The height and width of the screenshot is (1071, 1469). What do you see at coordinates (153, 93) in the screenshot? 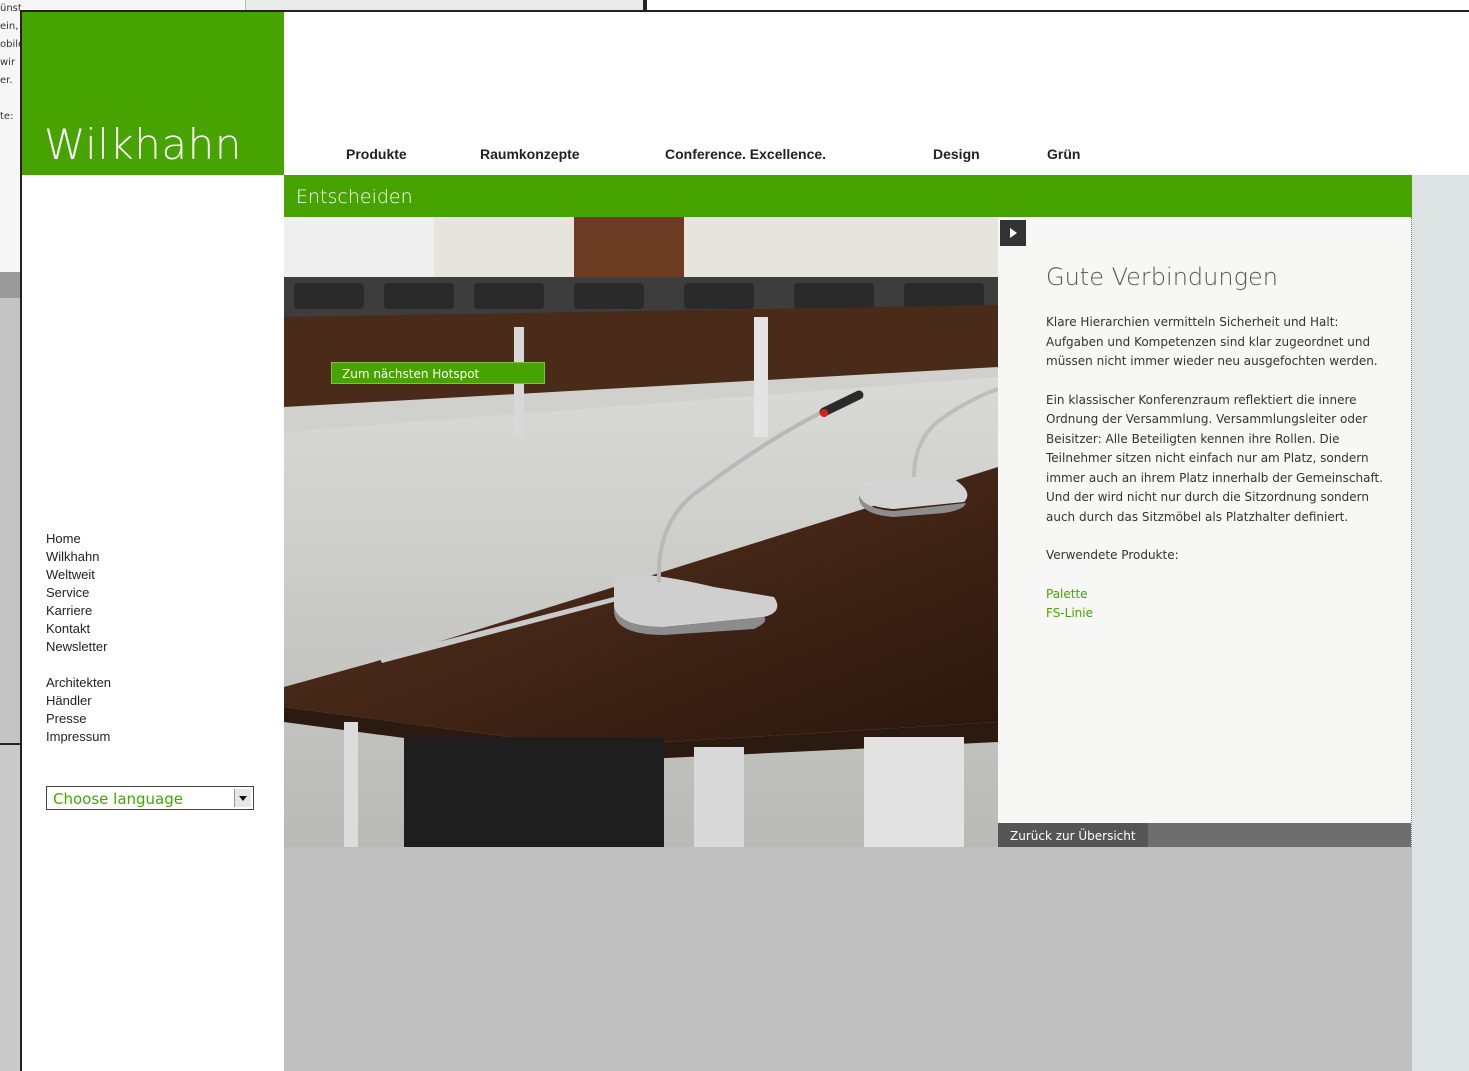
I see `logo-block: Wilkhahn` at bounding box center [153, 93].